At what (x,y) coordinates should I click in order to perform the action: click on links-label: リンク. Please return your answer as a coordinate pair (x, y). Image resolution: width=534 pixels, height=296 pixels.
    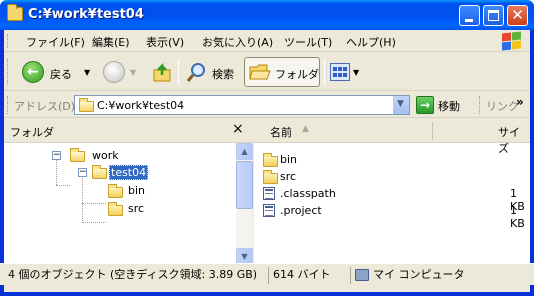
    Looking at the image, I should click on (502, 106).